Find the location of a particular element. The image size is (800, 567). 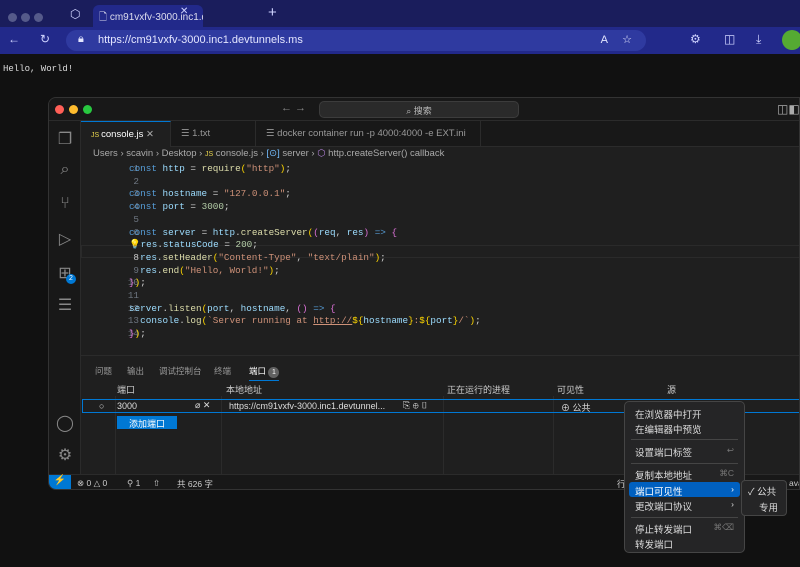

title-bar: ← → ⌕ 搜索 ◫◧ is located at coordinates (424, 109).